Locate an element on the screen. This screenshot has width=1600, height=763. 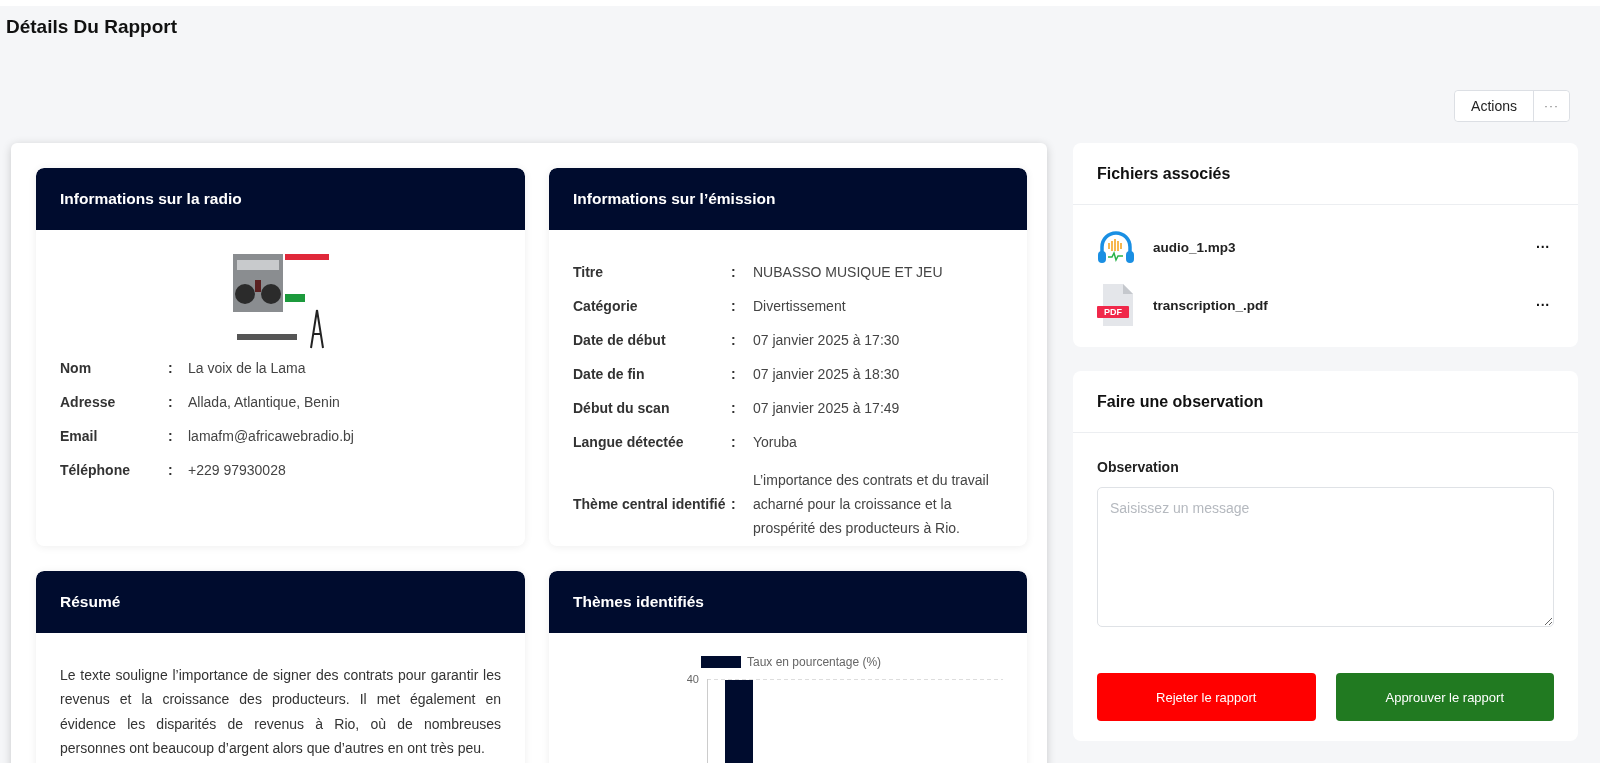
field-label: Date de début is located at coordinates (620, 340).